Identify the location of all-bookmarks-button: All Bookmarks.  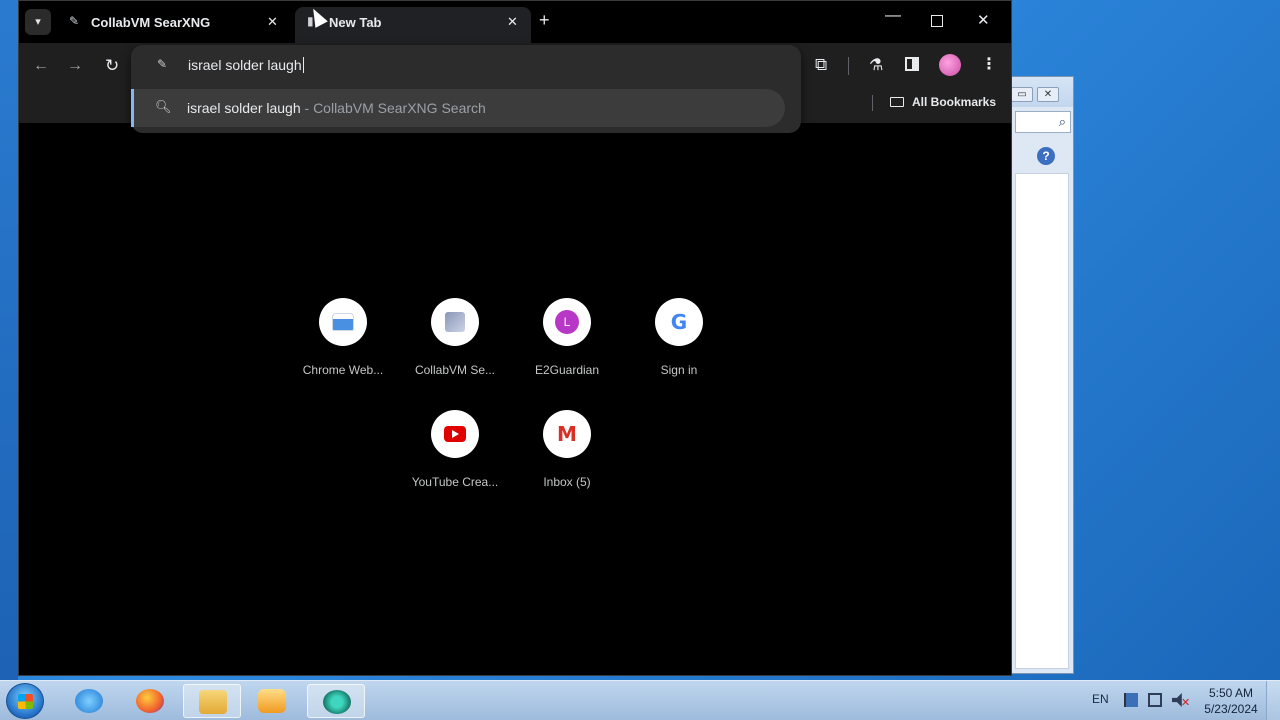
(943, 102).